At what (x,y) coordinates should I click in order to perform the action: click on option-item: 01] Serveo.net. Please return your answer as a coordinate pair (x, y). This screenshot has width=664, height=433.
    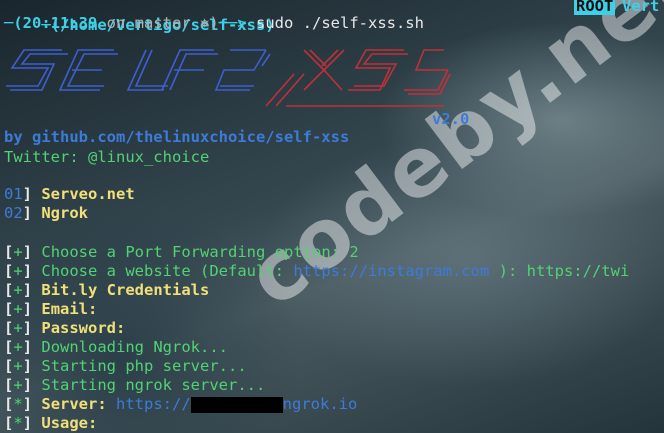
    Looking at the image, I should click on (69, 194).